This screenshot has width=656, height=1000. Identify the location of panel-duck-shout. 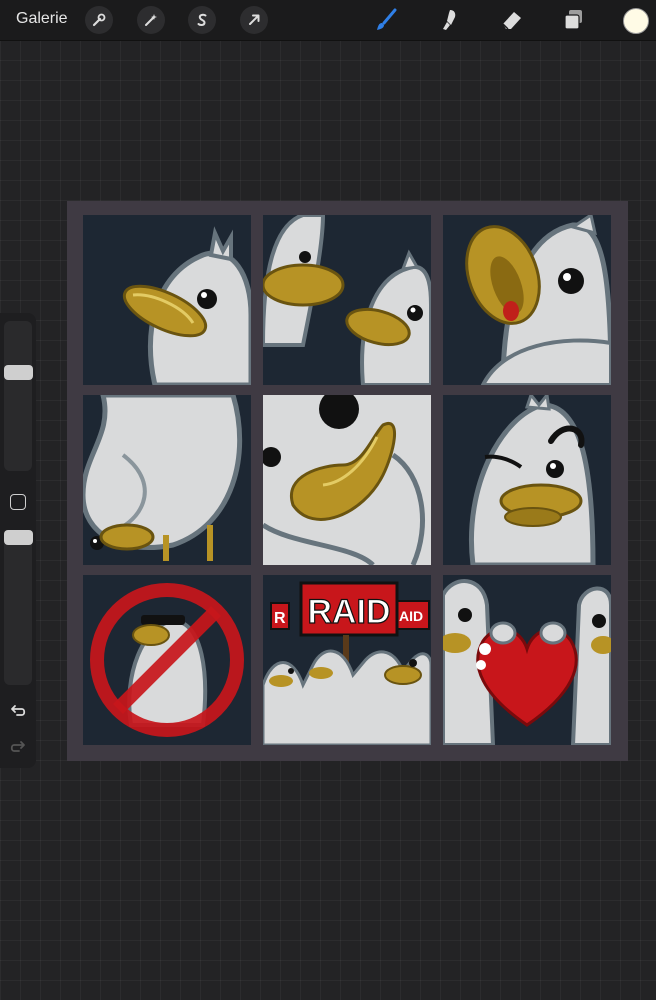
(527, 300).